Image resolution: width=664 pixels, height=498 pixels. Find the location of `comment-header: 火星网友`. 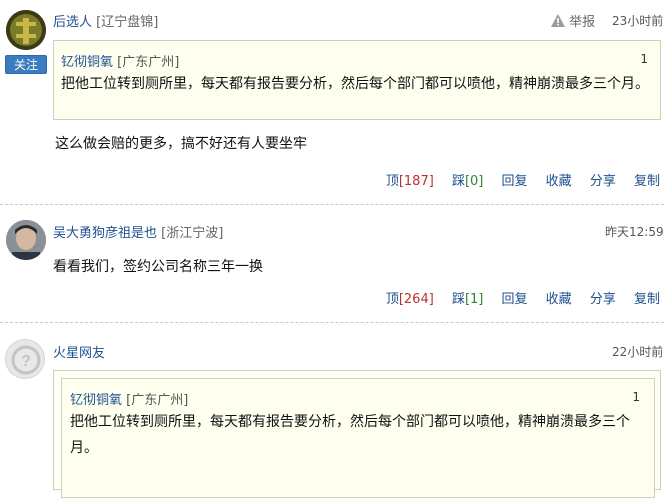

comment-header: 火星网友 is located at coordinates (79, 351).